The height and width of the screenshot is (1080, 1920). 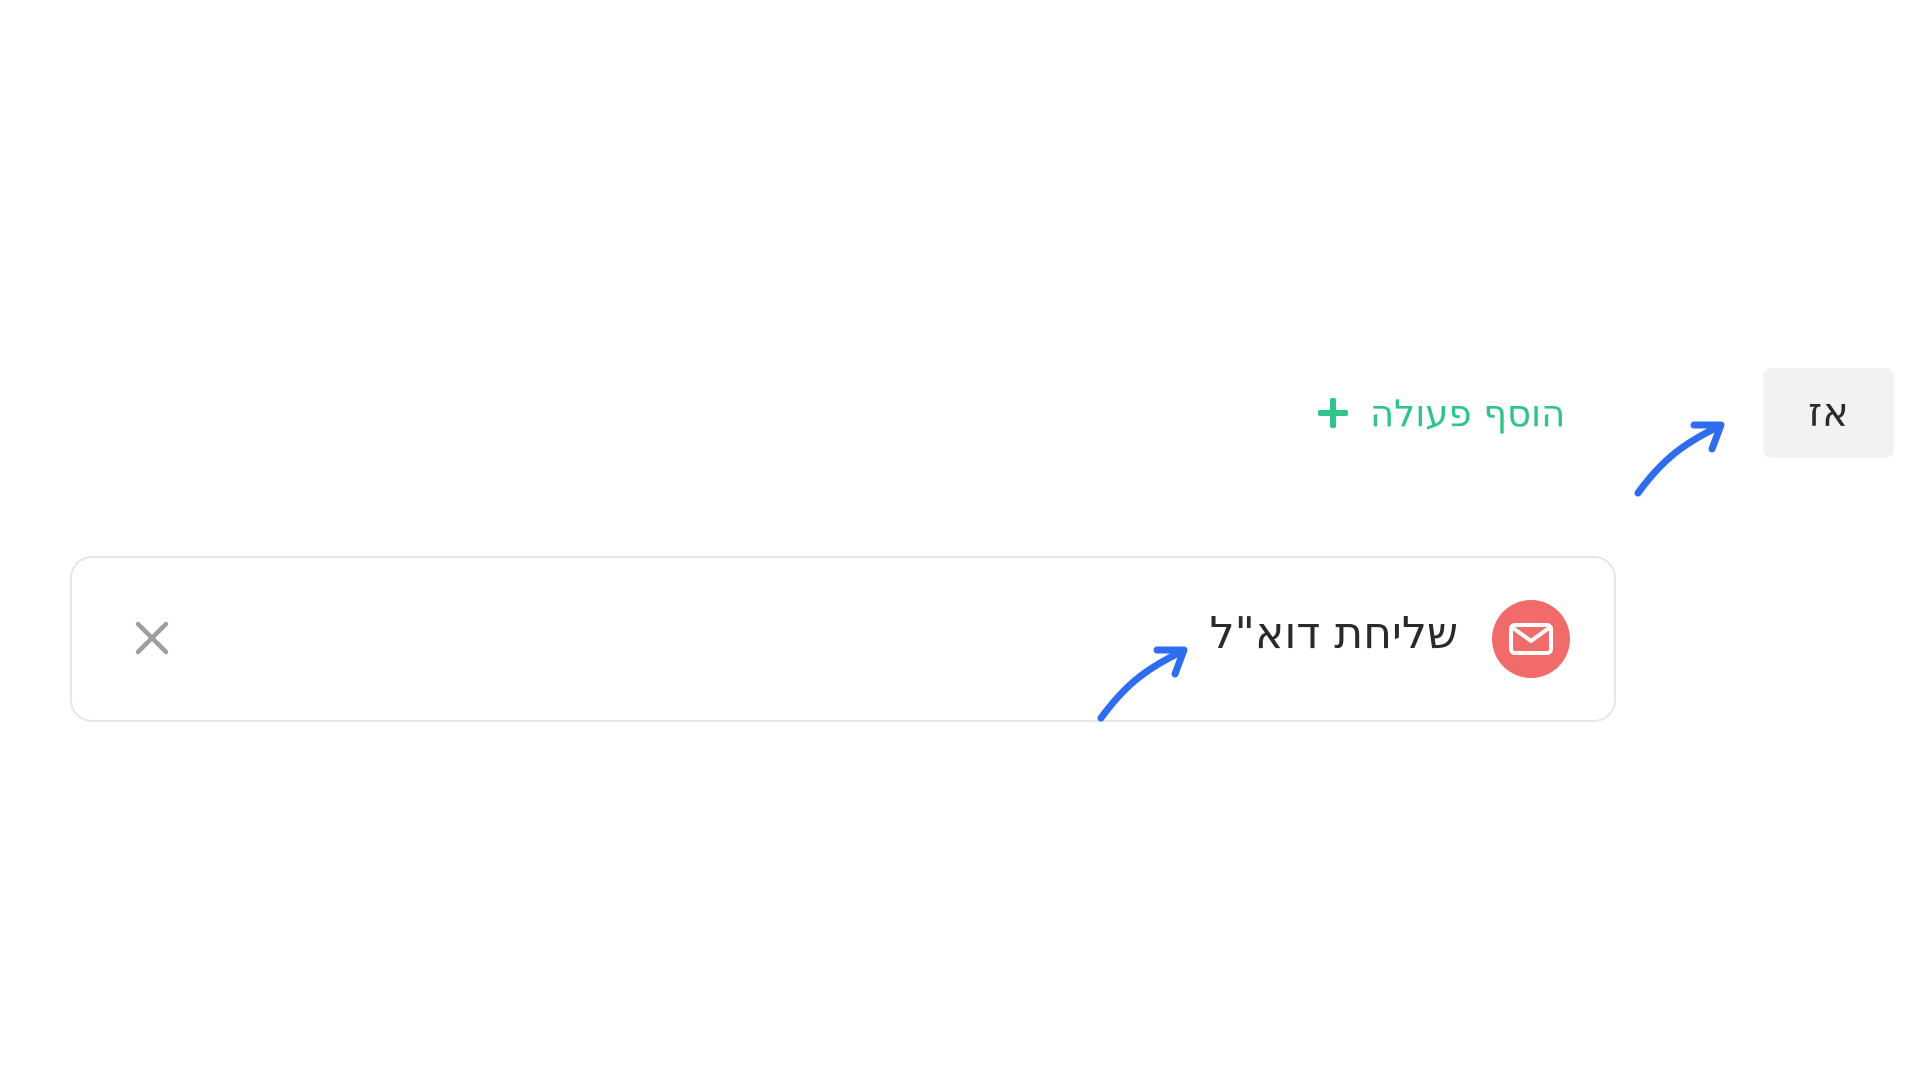 What do you see at coordinates (1468, 413) in the screenshot?
I see `add-action-label: הוסף פעולה` at bounding box center [1468, 413].